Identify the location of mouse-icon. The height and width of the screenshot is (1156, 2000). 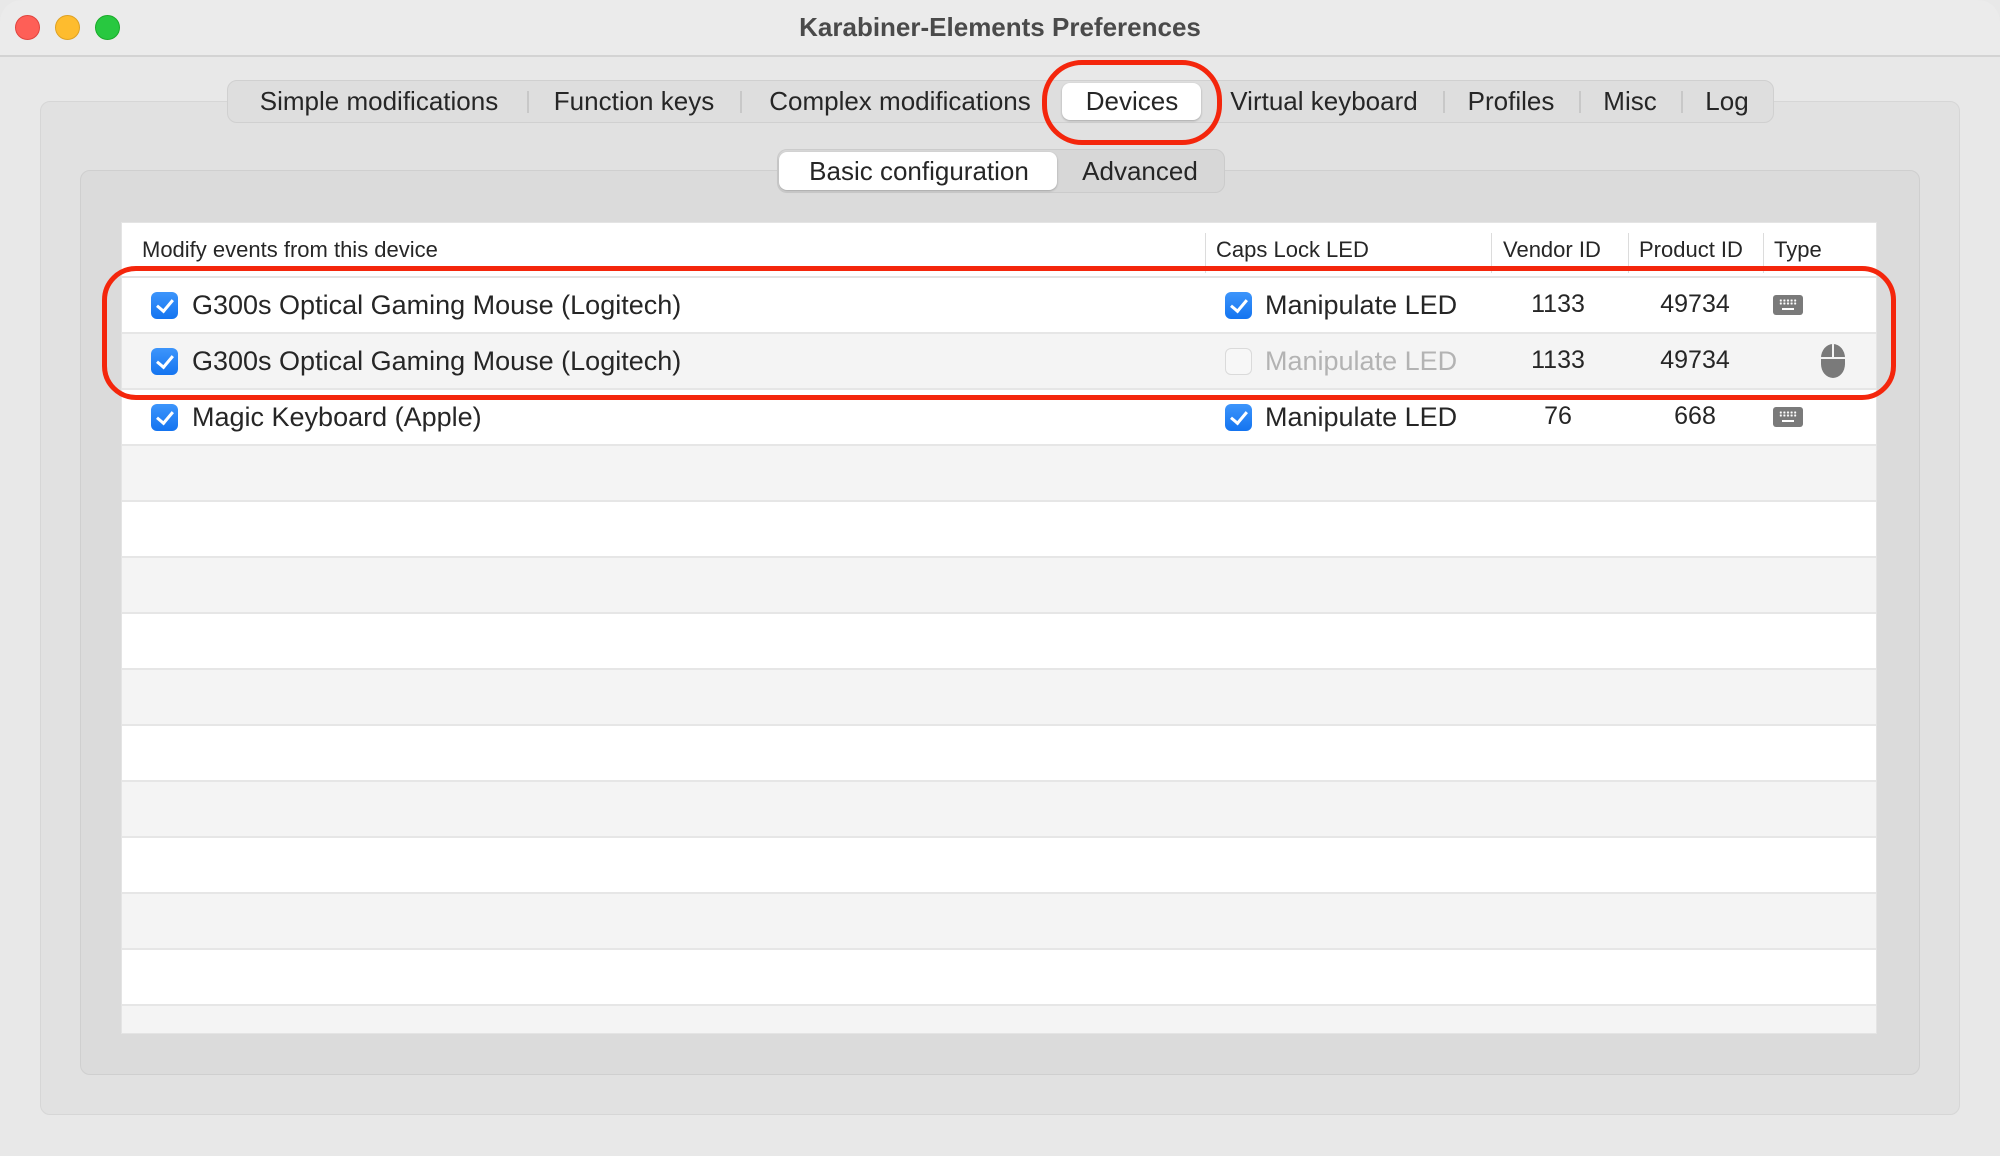
(1833, 361).